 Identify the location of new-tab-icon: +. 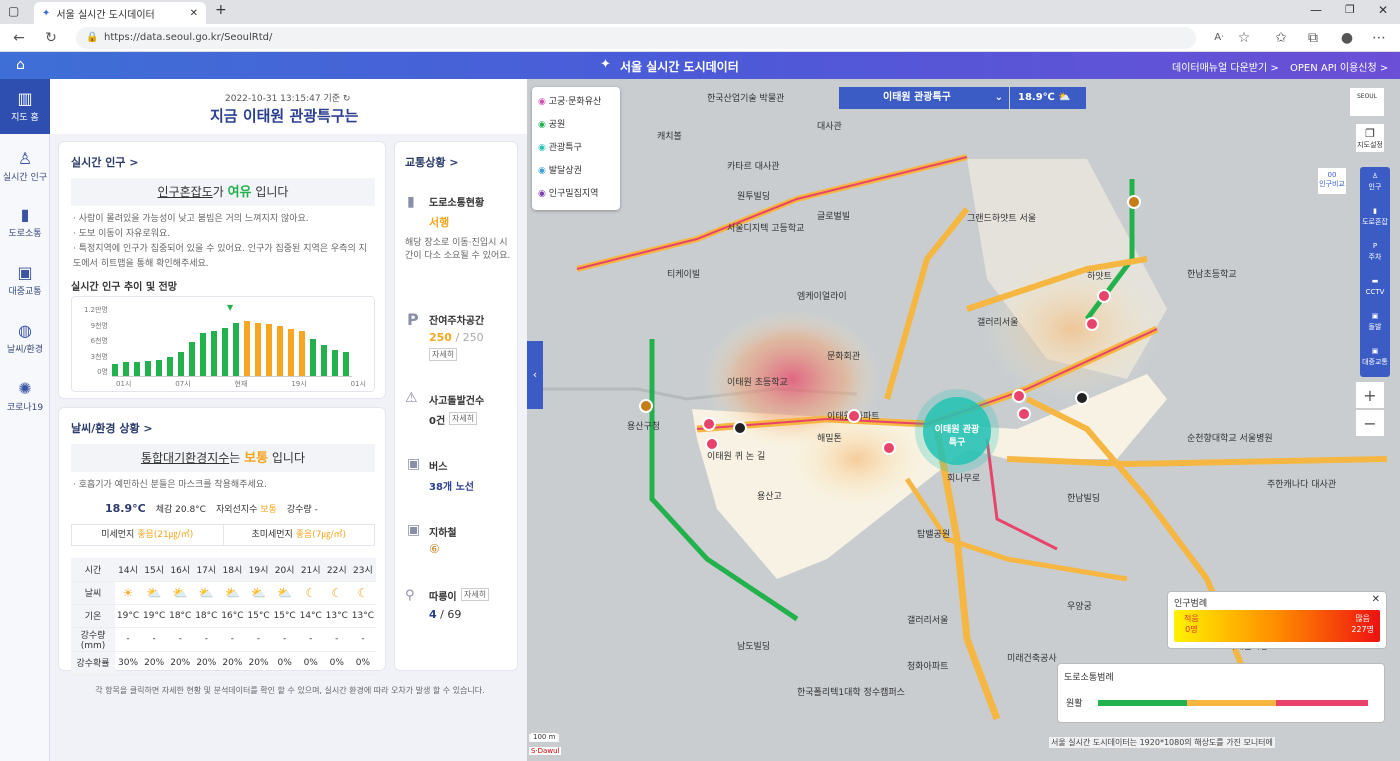
(221, 10).